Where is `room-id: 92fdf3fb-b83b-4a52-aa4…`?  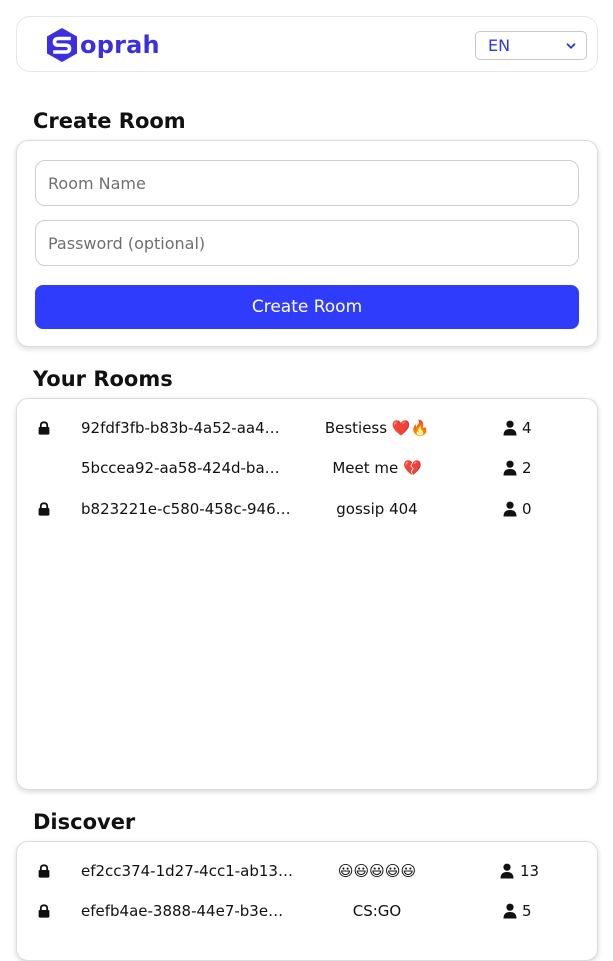 room-id: 92fdf3fb-b83b-4a52-aa4… is located at coordinates (180, 428).